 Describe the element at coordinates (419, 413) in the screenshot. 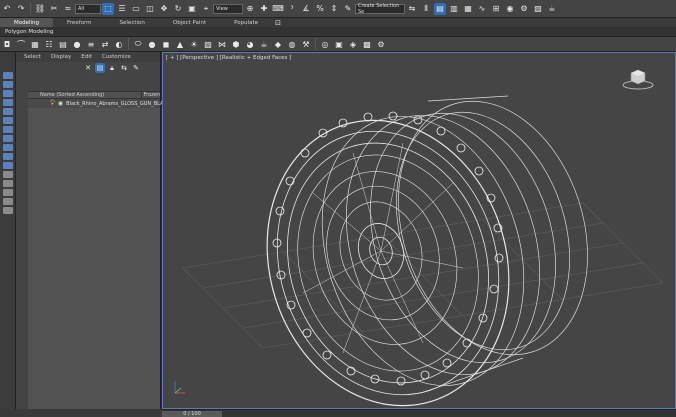

I see `time-slider: 0 / 100` at that location.